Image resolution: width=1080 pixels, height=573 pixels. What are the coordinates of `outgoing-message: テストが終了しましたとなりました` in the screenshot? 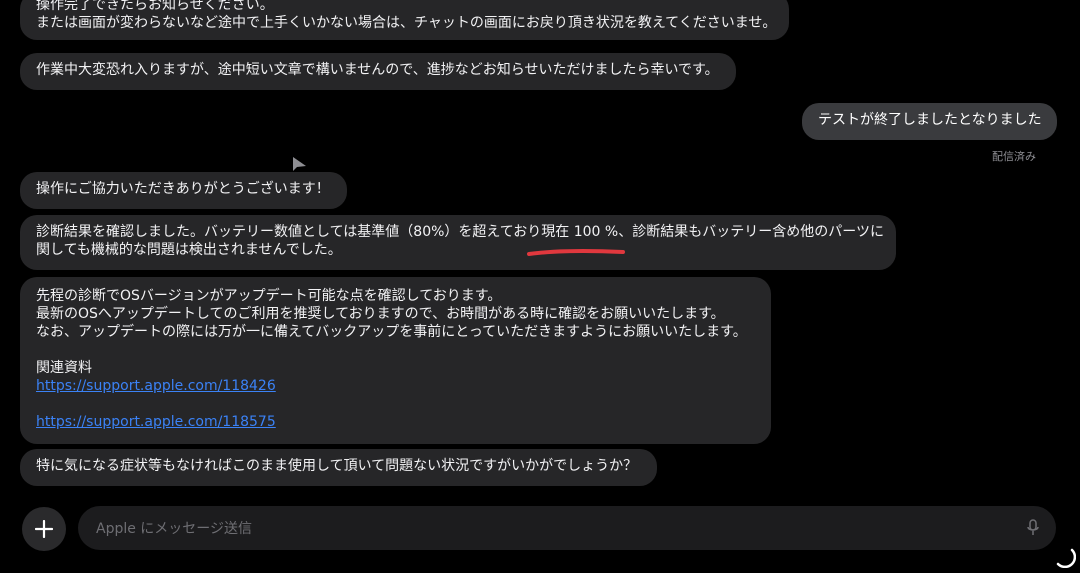 It's located at (932, 123).